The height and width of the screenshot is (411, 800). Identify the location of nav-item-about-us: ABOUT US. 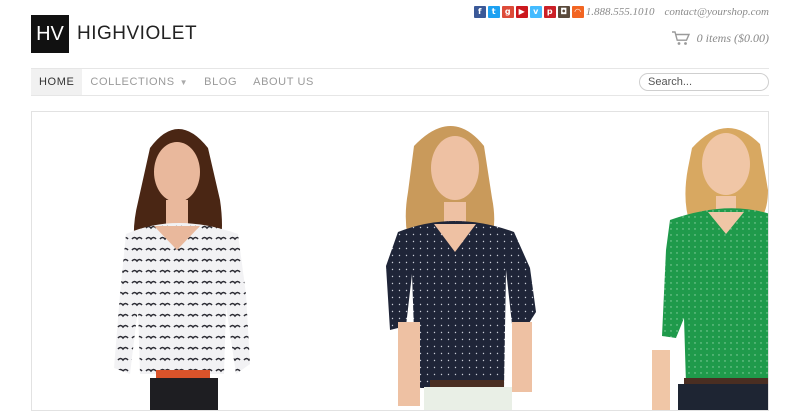
(283, 82).